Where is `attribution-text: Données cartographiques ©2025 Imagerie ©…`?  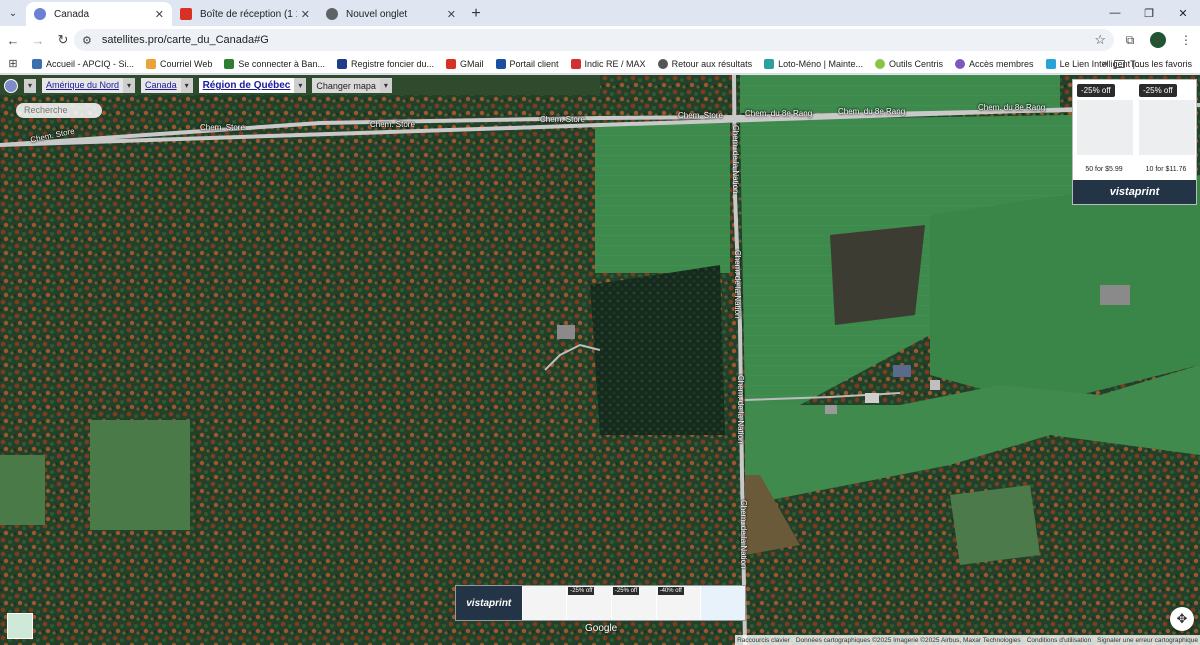
attribution-text: Données cartographiques ©2025 Imagerie ©… is located at coordinates (908, 640).